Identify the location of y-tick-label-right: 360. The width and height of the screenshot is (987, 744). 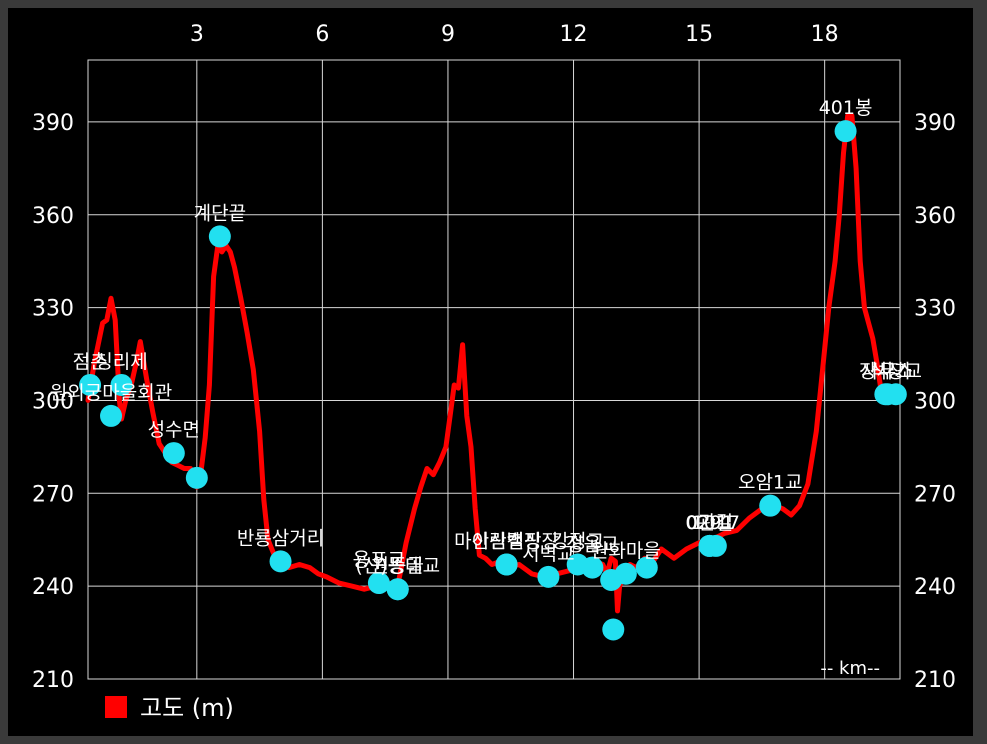
(935, 216).